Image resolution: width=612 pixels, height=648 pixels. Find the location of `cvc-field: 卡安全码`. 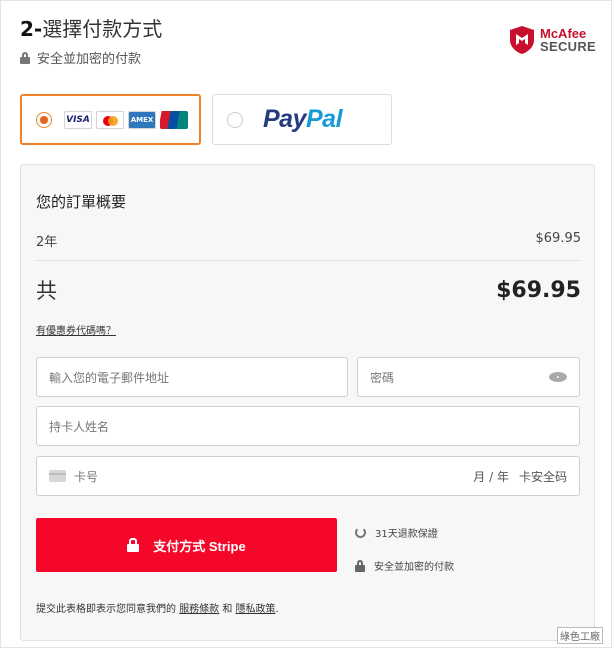

cvc-field: 卡安全码 is located at coordinates (543, 476).